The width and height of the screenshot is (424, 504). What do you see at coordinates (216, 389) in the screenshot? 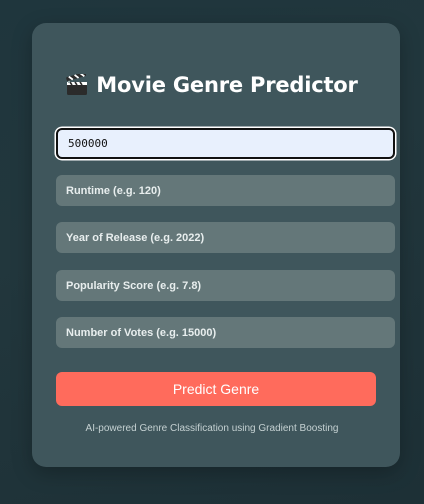
I see `predict-genre-button: Predict Genre` at bounding box center [216, 389].